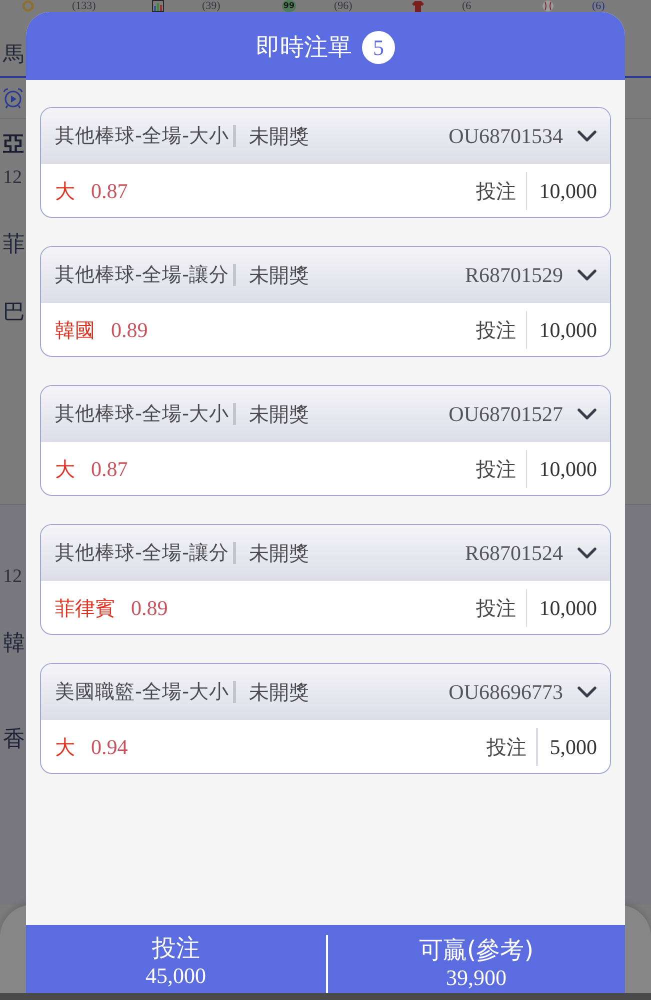  What do you see at coordinates (28, 6) in the screenshot?
I see `ring-icon` at bounding box center [28, 6].